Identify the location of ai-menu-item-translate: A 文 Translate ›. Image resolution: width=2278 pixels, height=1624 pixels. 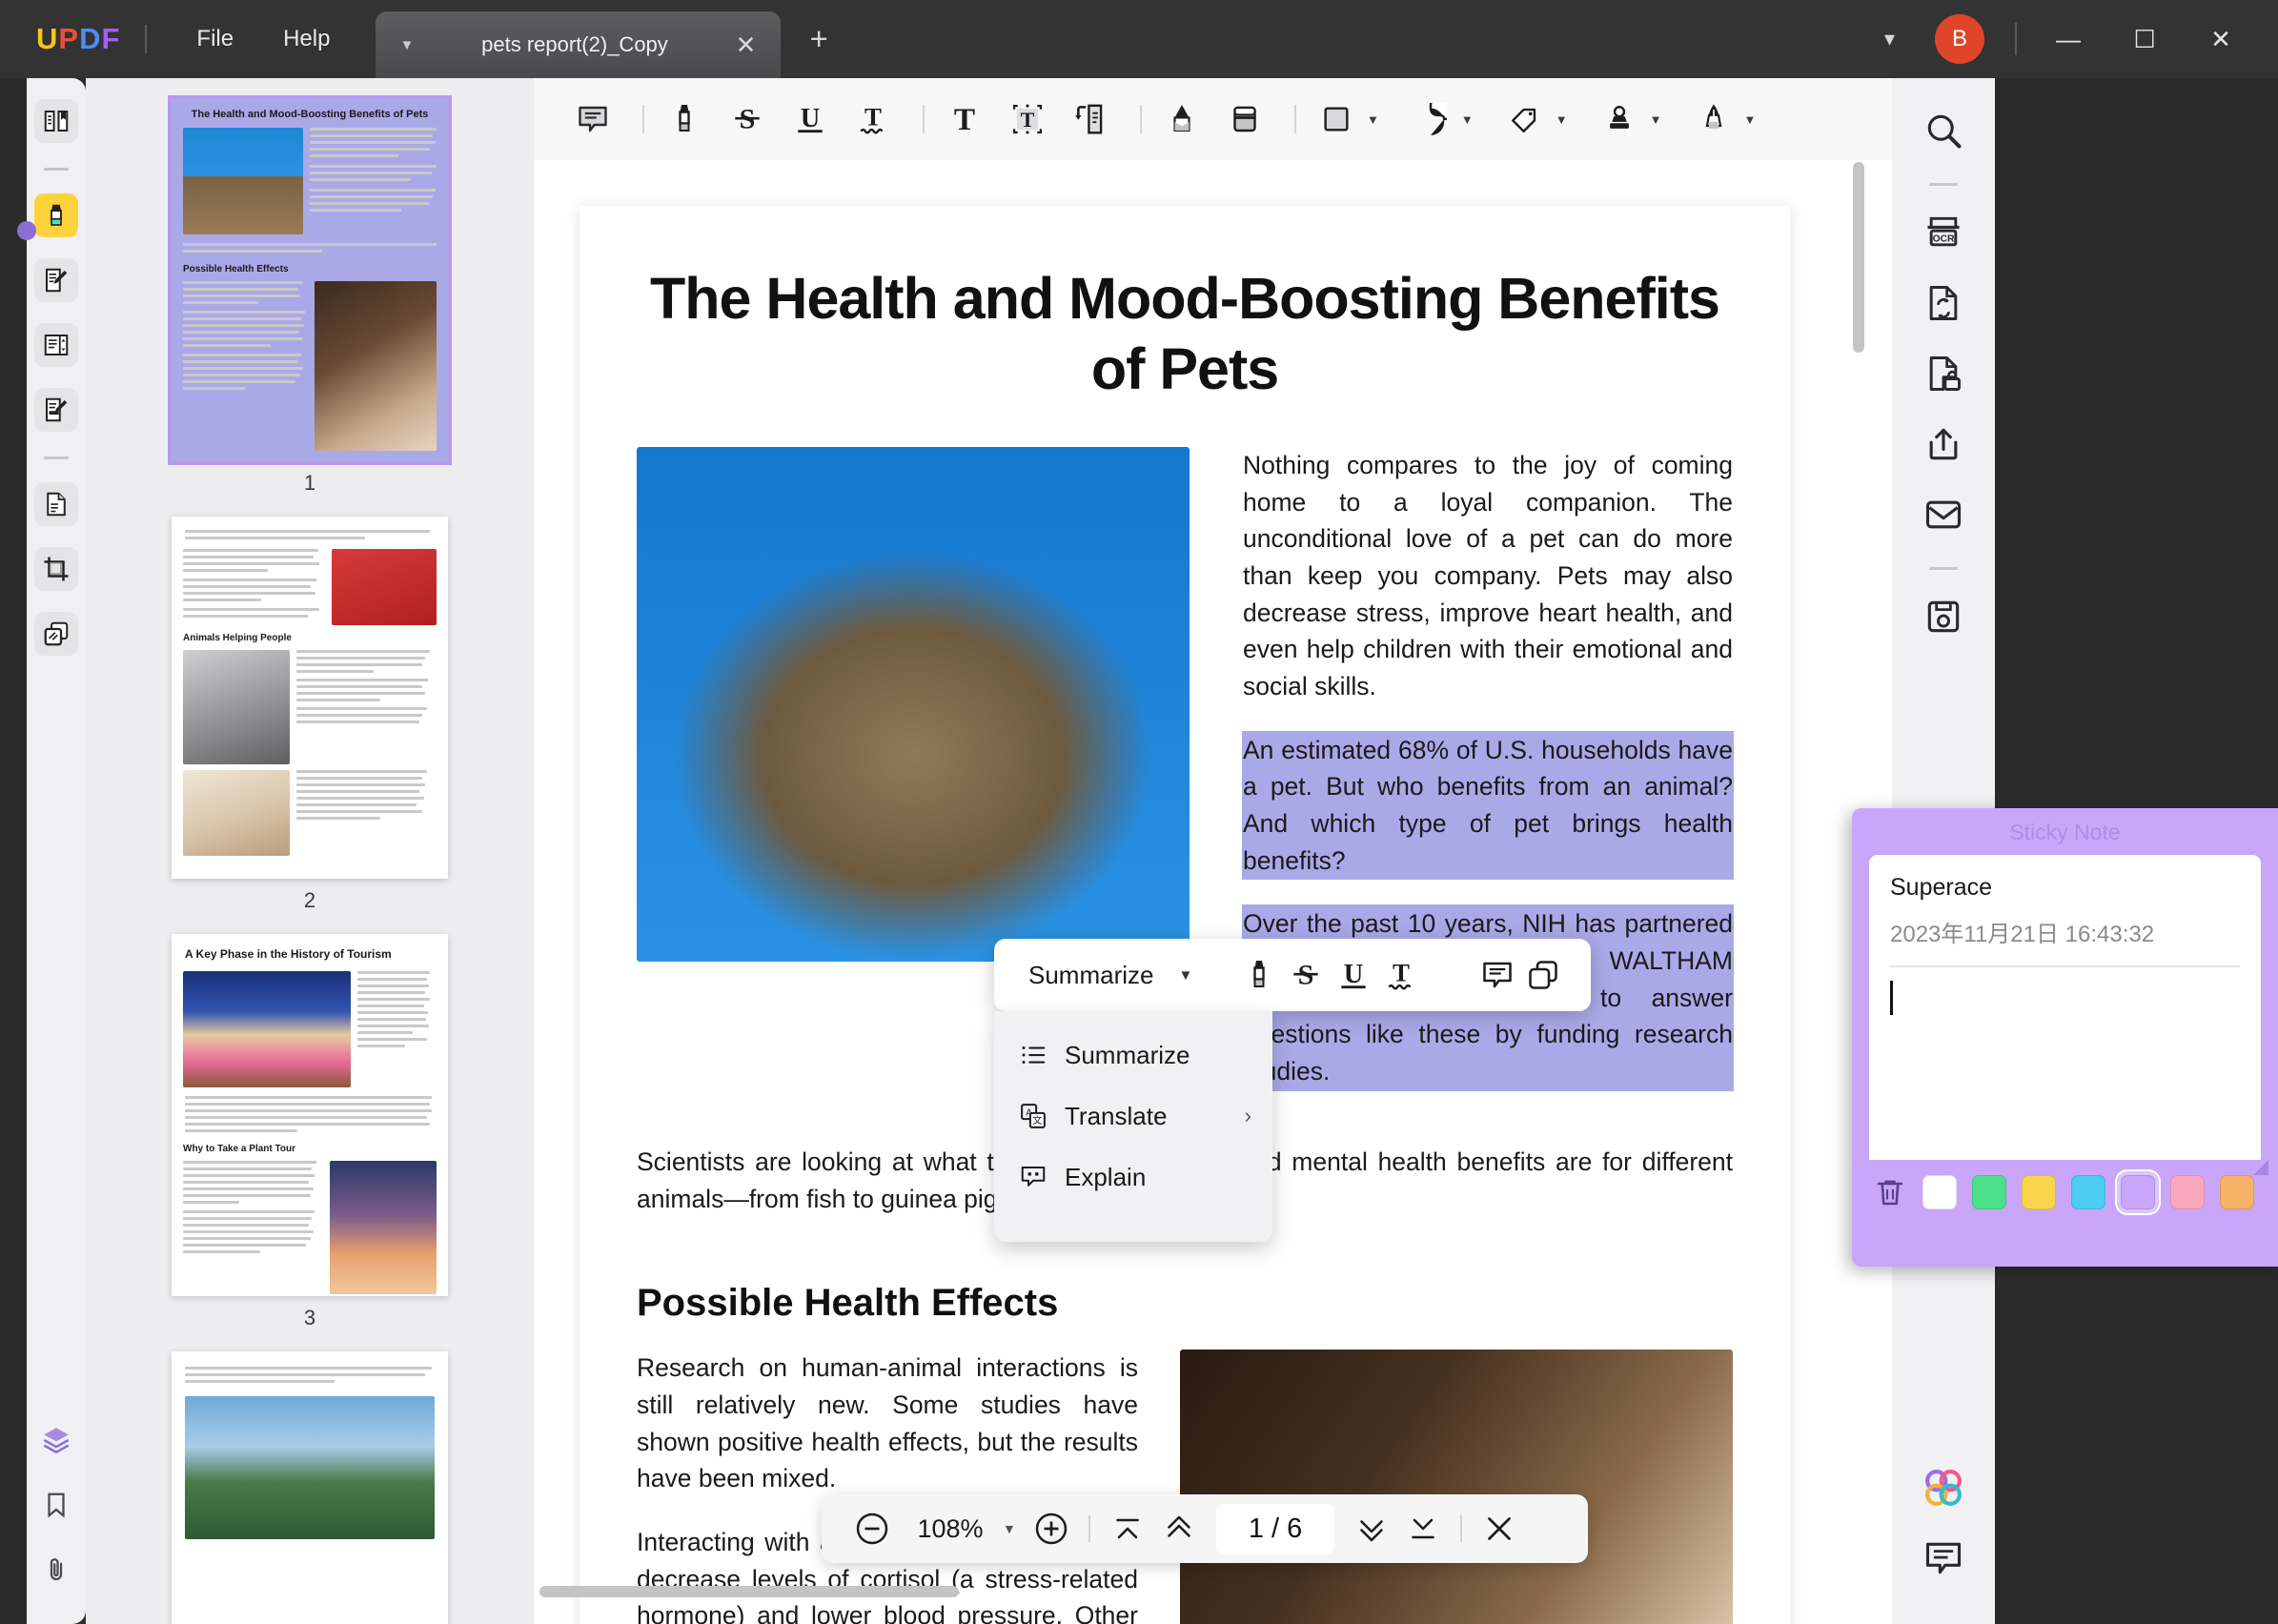
(1133, 1116).